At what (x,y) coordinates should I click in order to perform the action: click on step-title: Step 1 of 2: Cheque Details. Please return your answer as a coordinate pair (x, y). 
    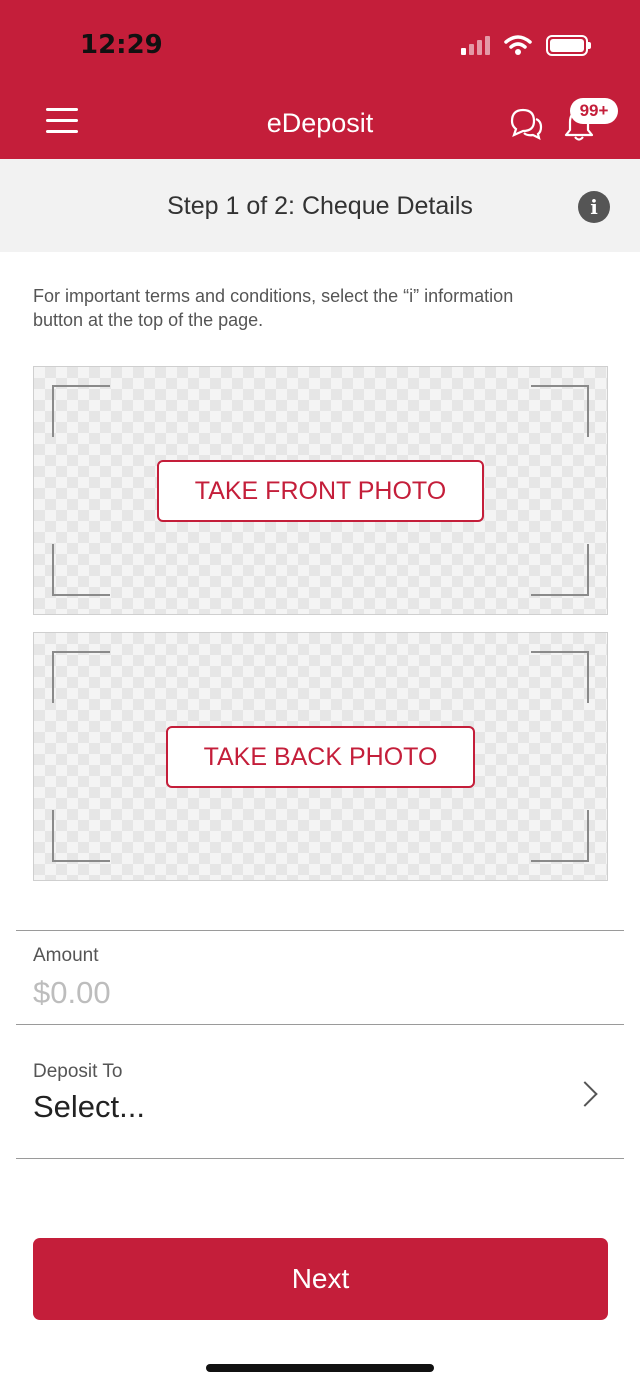
    Looking at the image, I should click on (320, 206).